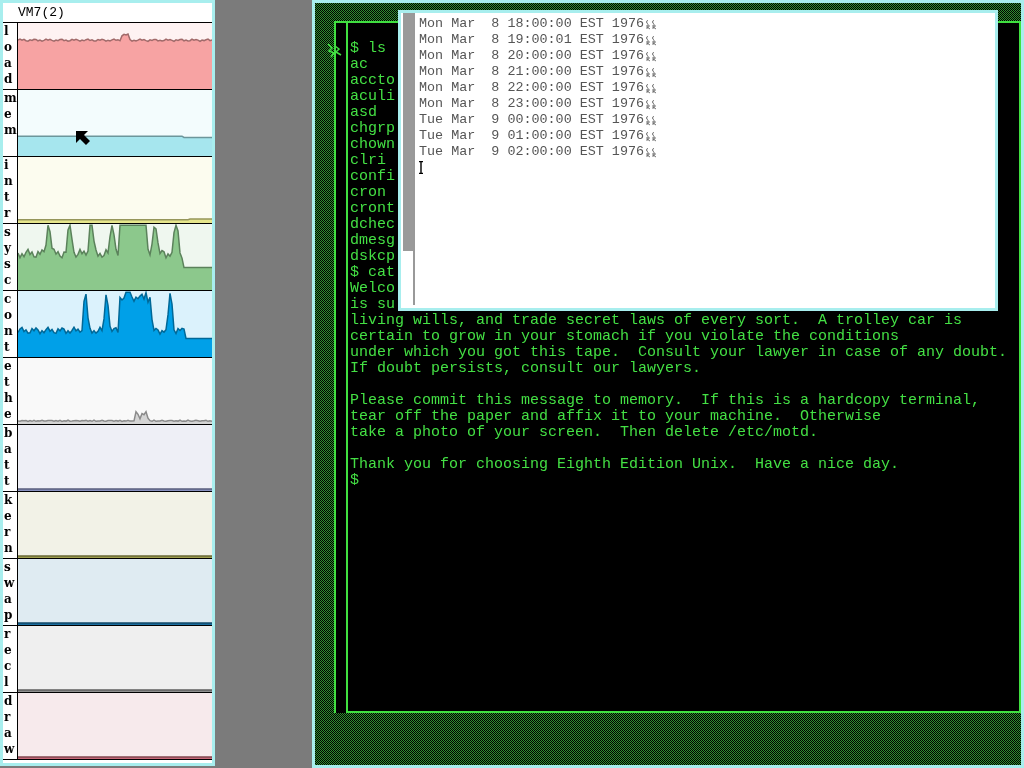  I want to click on terminal-line: chown, so click(372, 145).